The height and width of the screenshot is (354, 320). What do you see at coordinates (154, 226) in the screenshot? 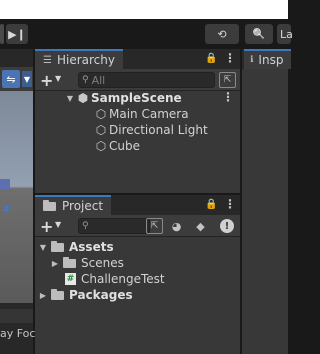
I see `search-by-type-button: ⇱` at bounding box center [154, 226].